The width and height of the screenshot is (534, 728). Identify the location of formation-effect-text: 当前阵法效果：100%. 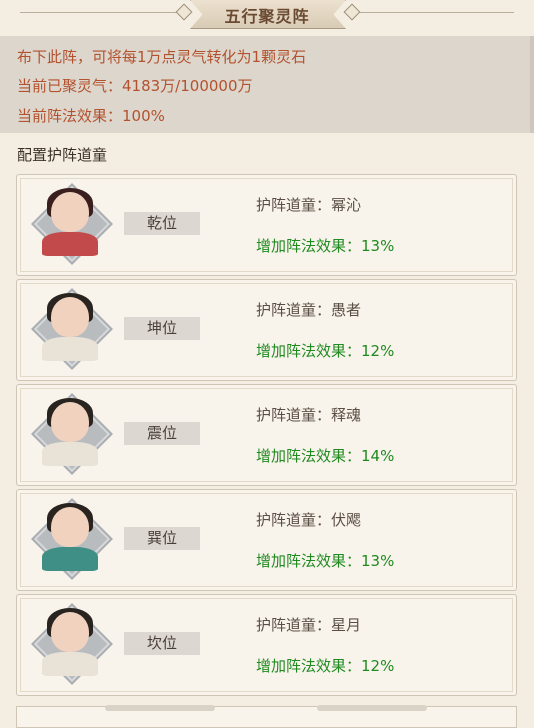
(91, 116).